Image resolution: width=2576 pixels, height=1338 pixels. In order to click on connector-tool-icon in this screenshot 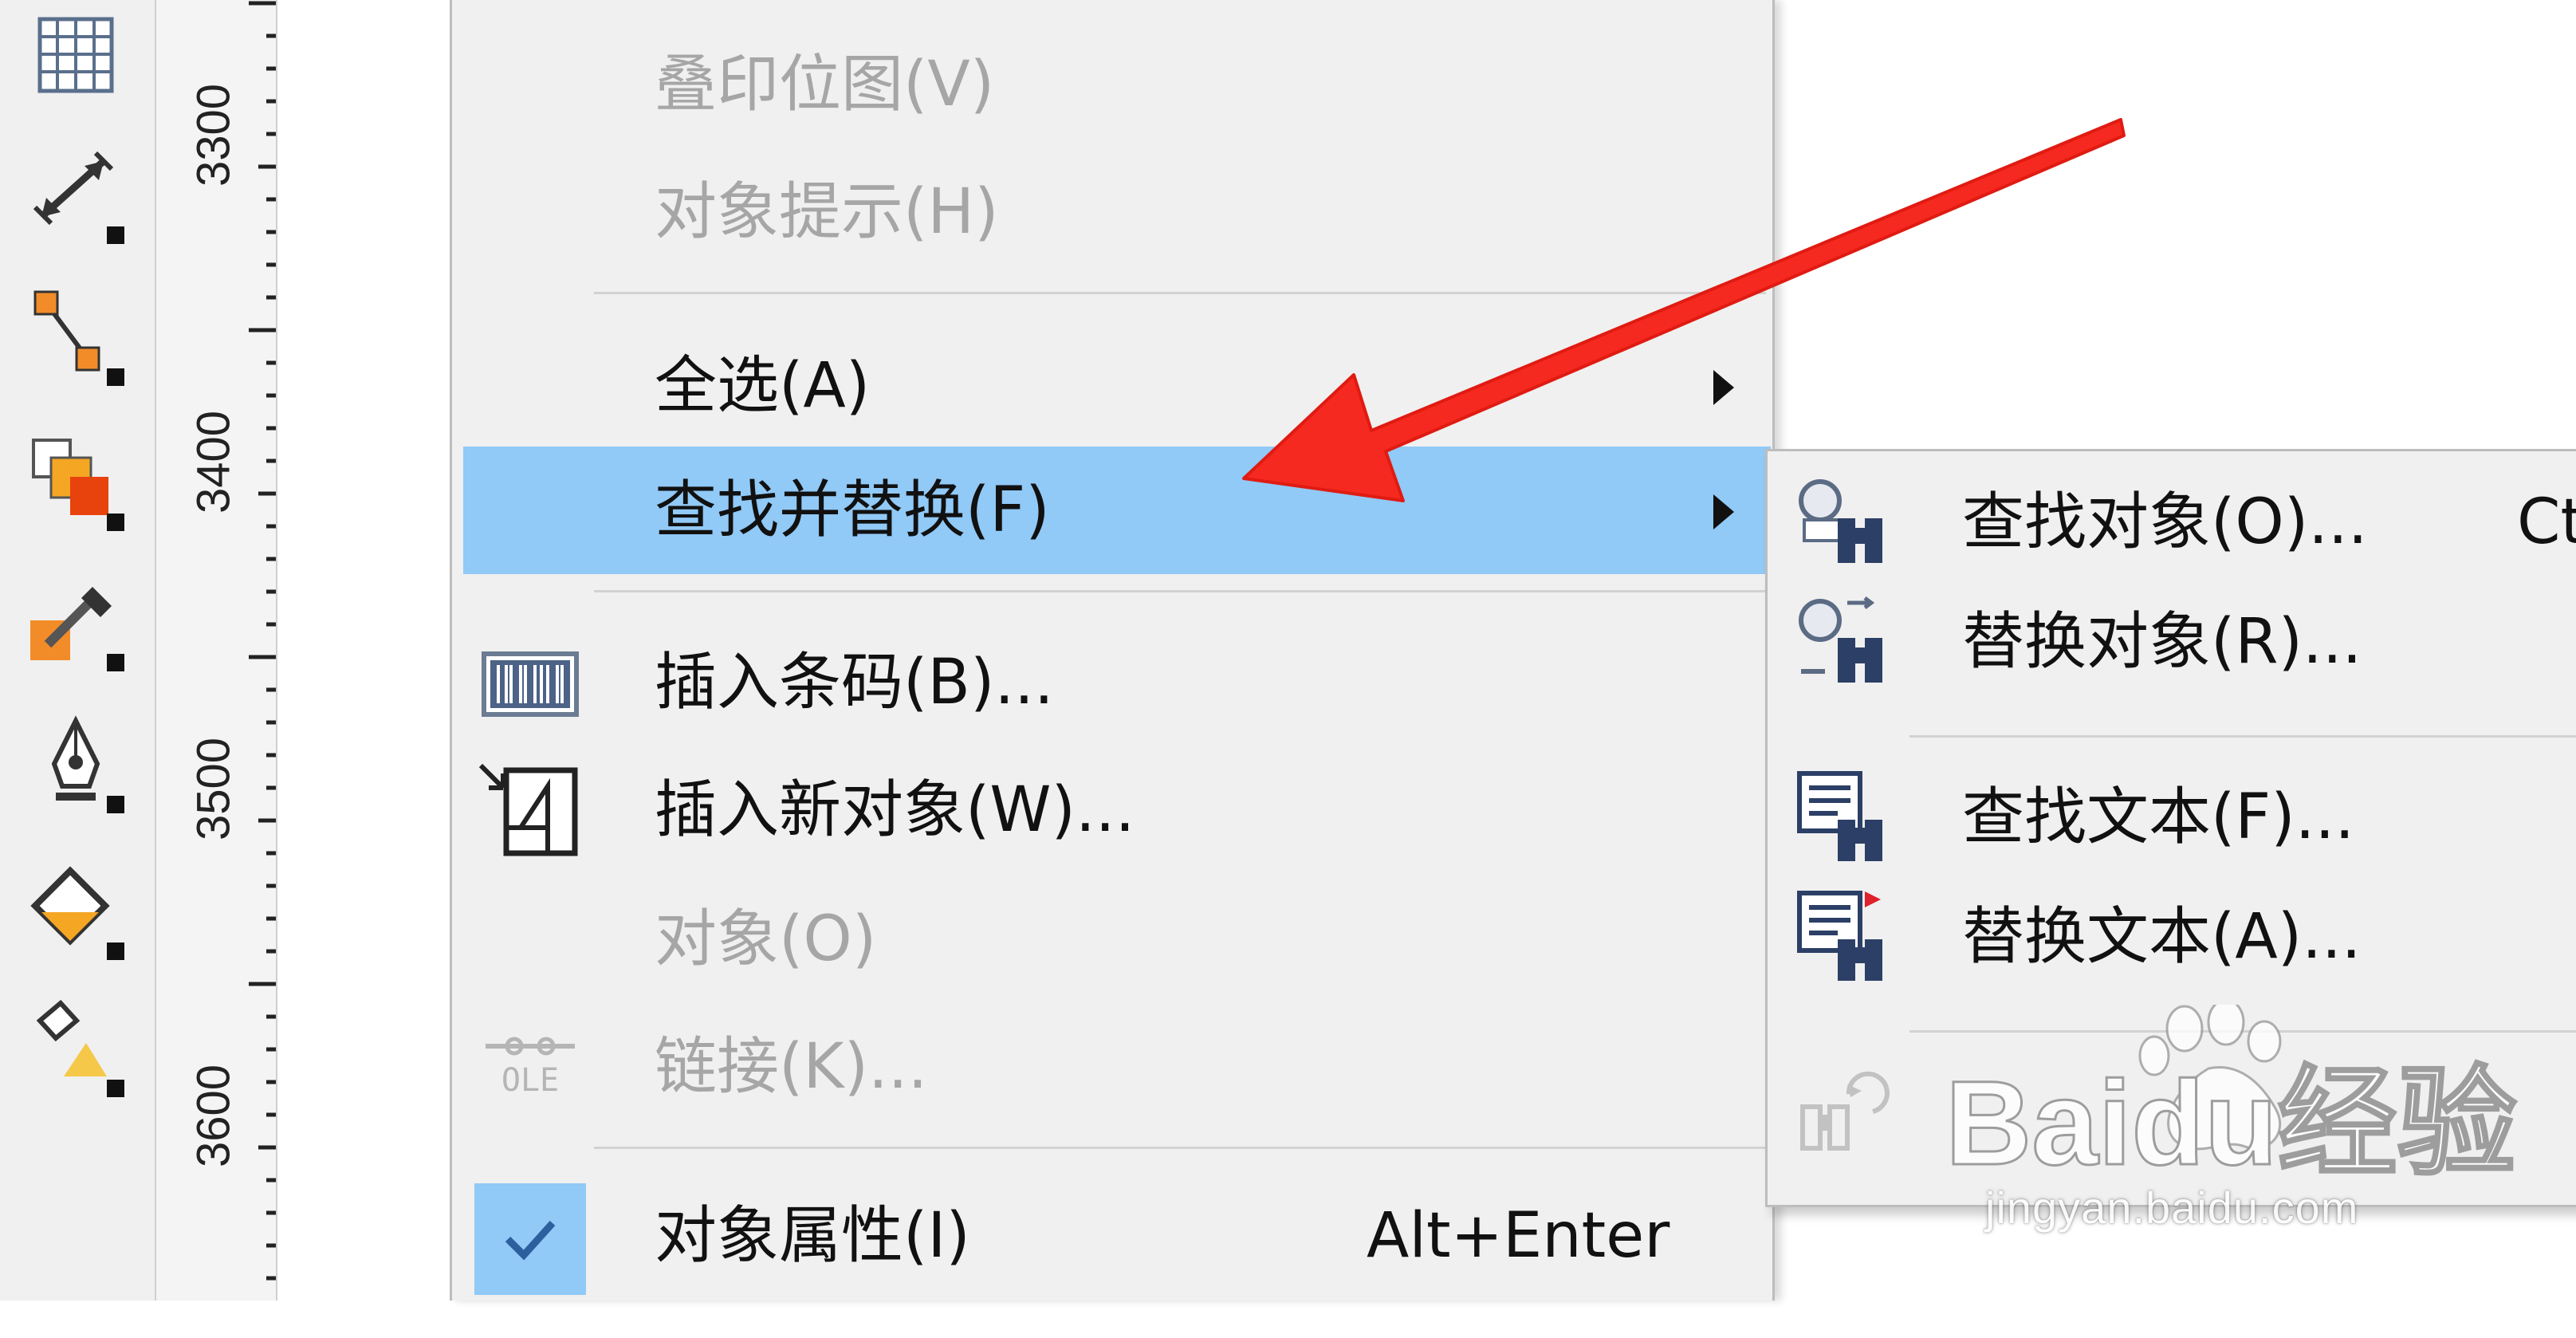, I will do `click(76, 337)`.